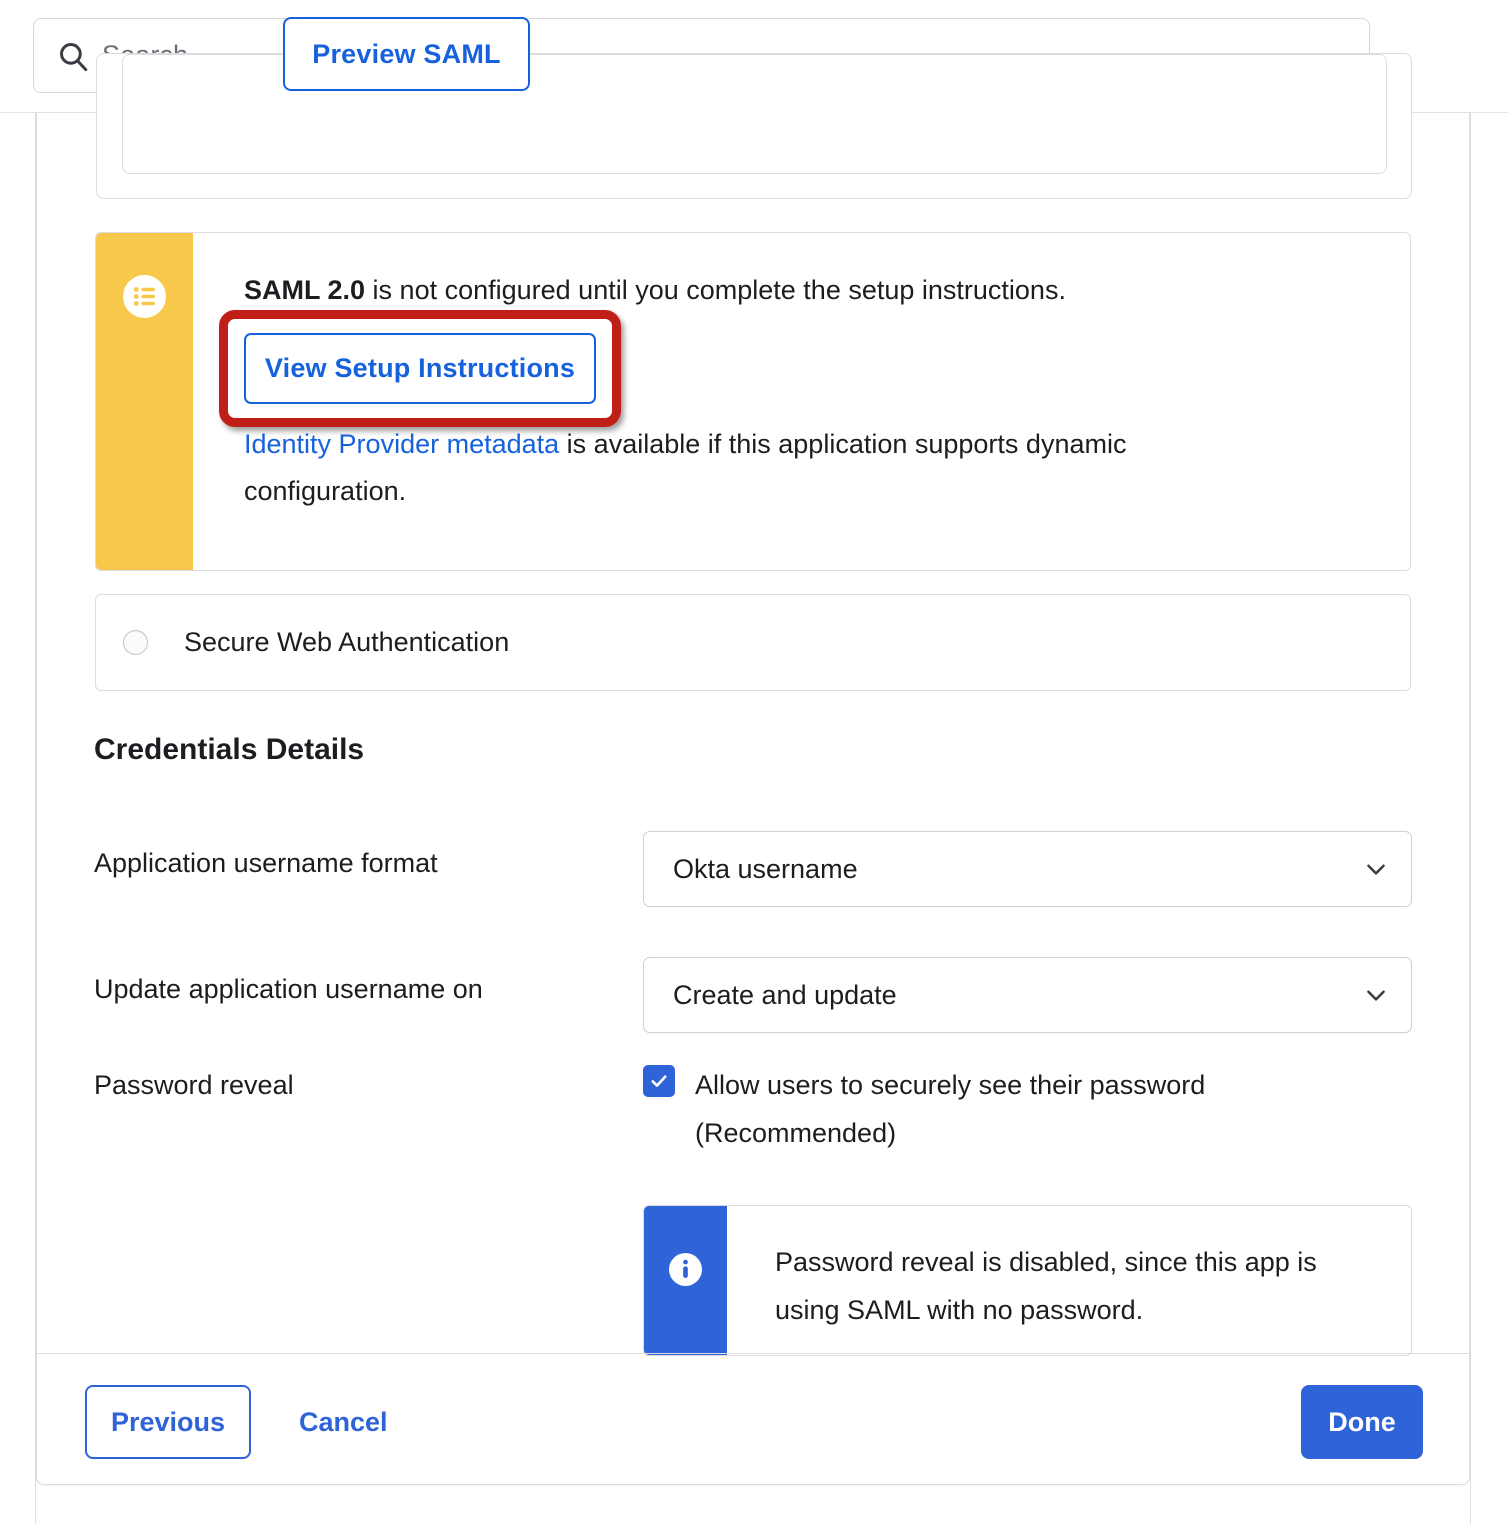 The image size is (1508, 1524). I want to click on search-icon, so click(74, 56).